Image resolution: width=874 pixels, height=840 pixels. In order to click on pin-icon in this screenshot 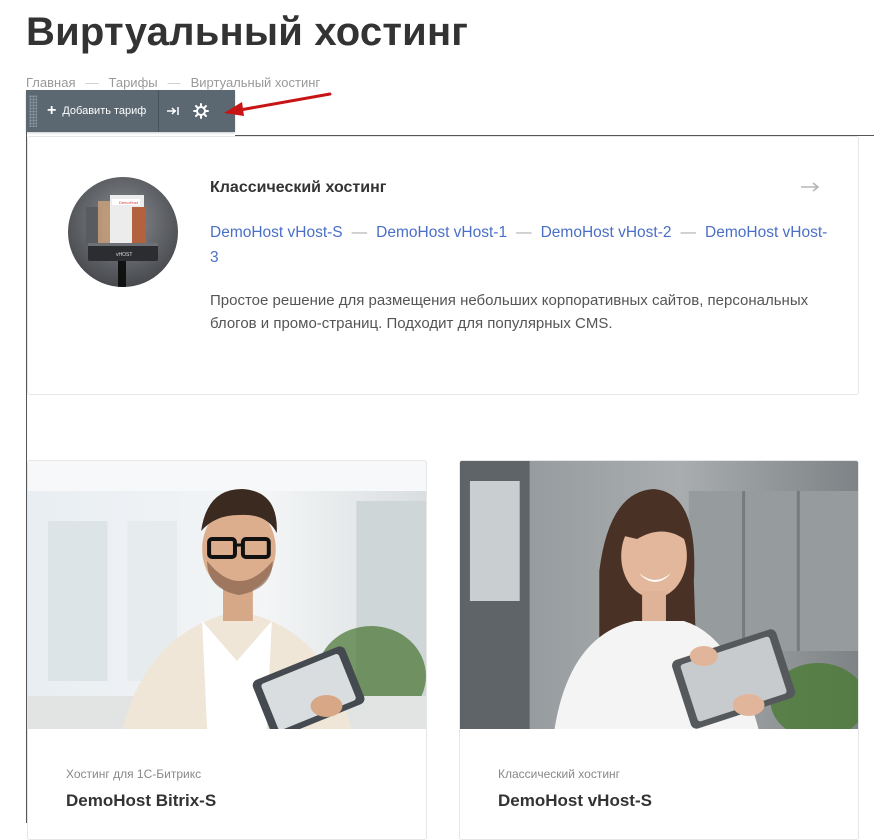, I will do `click(173, 111)`.